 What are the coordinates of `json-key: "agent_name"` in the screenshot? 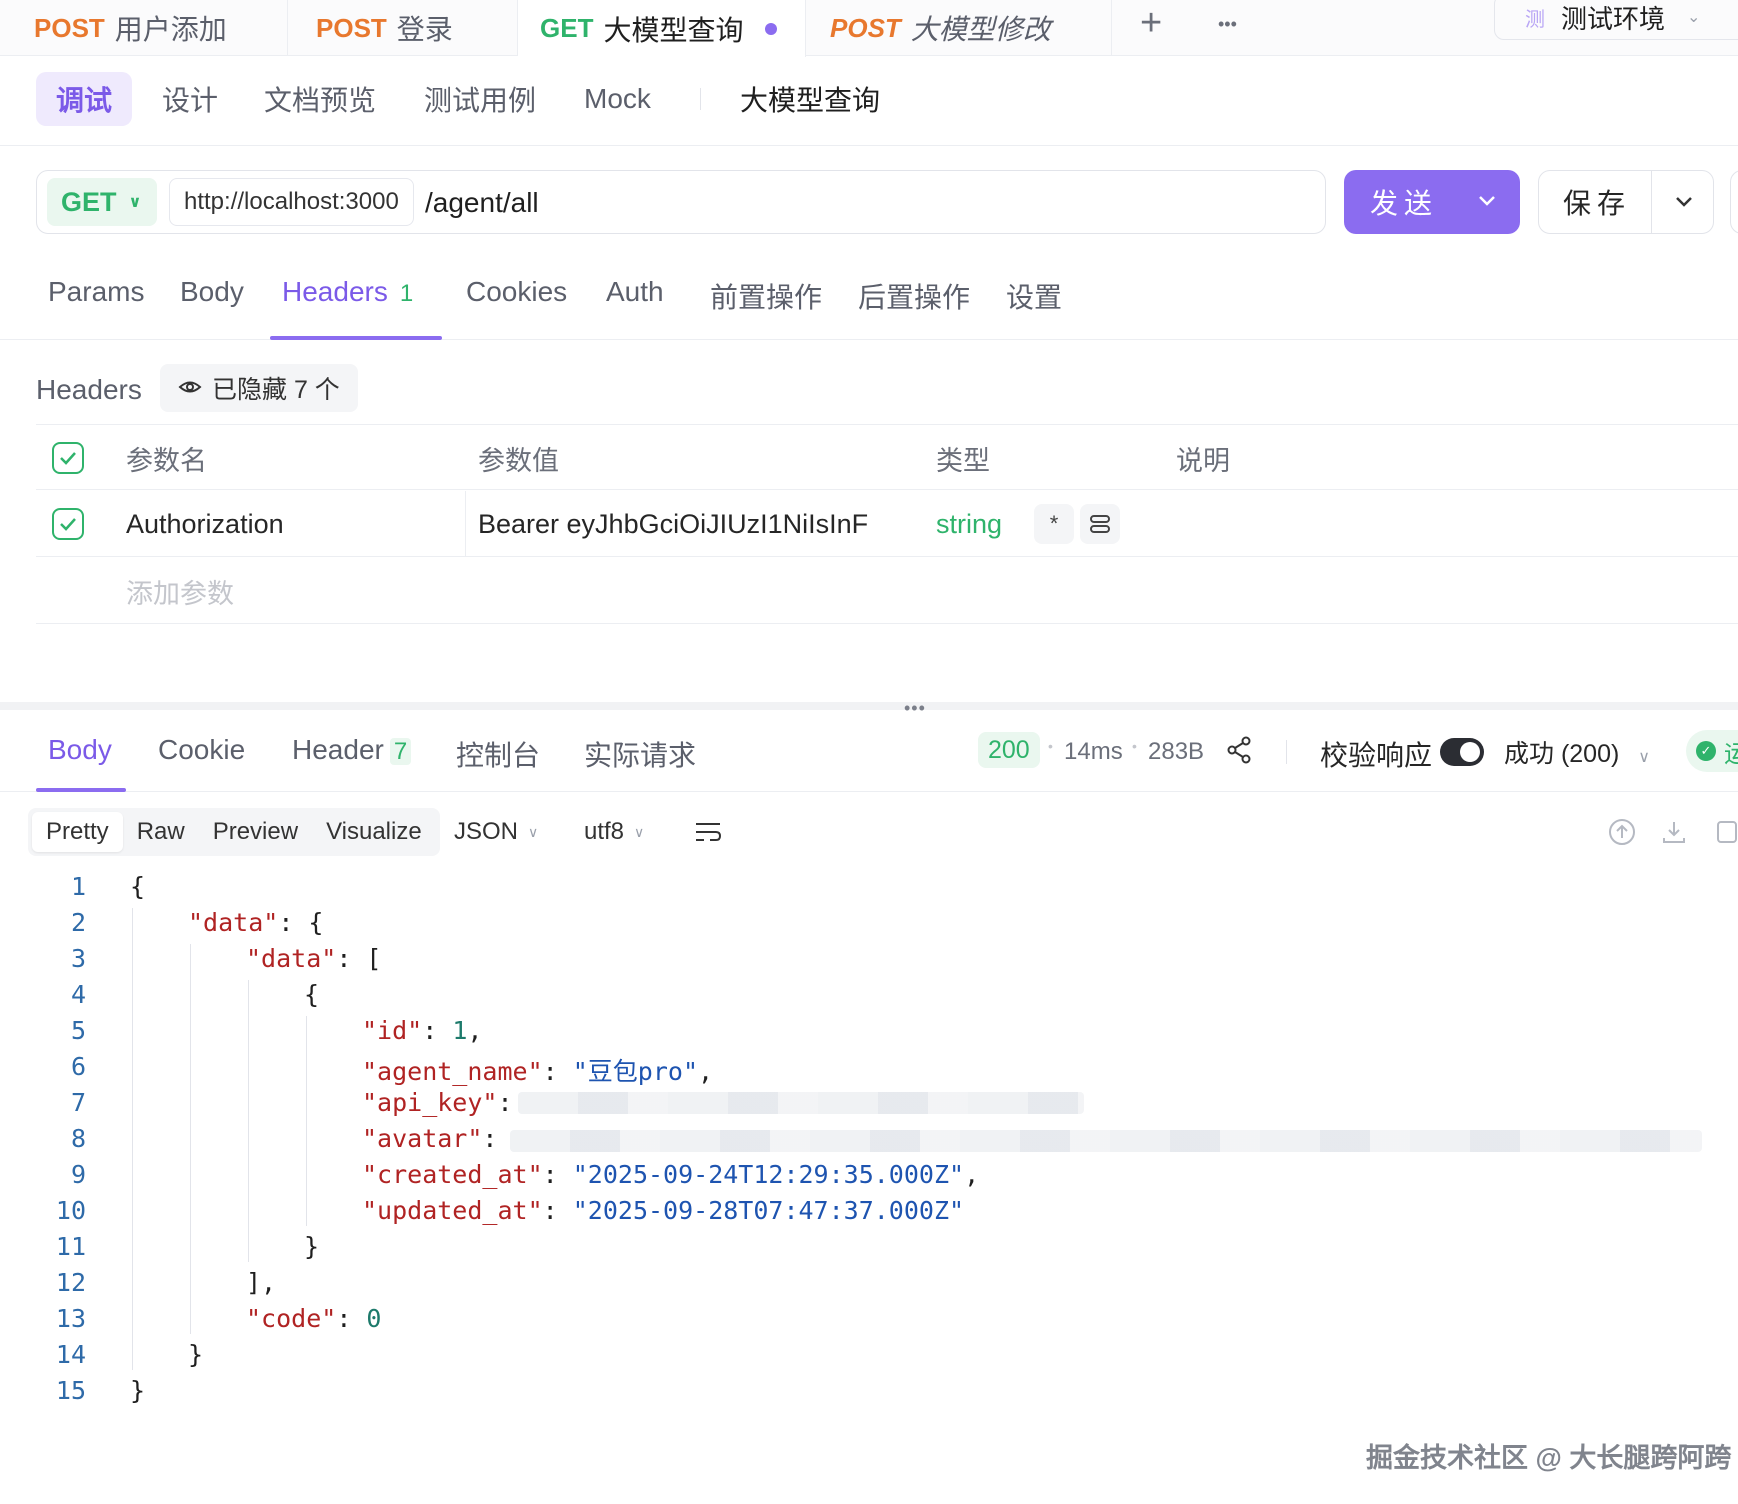 It's located at (452, 1071).